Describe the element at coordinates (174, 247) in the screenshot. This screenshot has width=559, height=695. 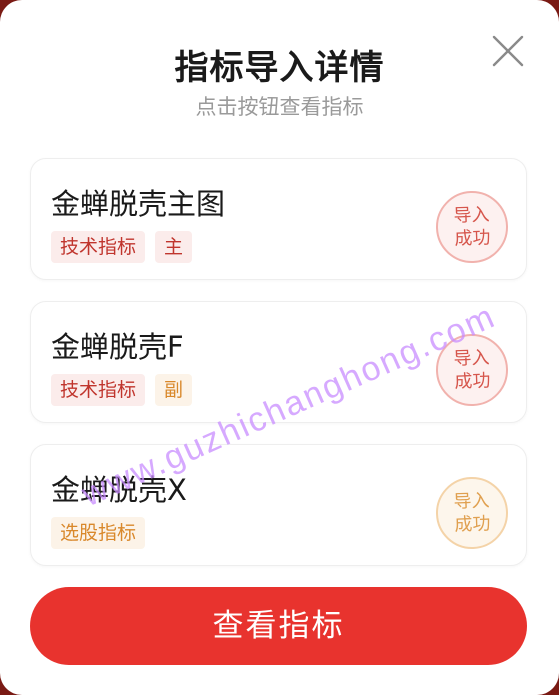
I see `tag-main: 主` at that location.